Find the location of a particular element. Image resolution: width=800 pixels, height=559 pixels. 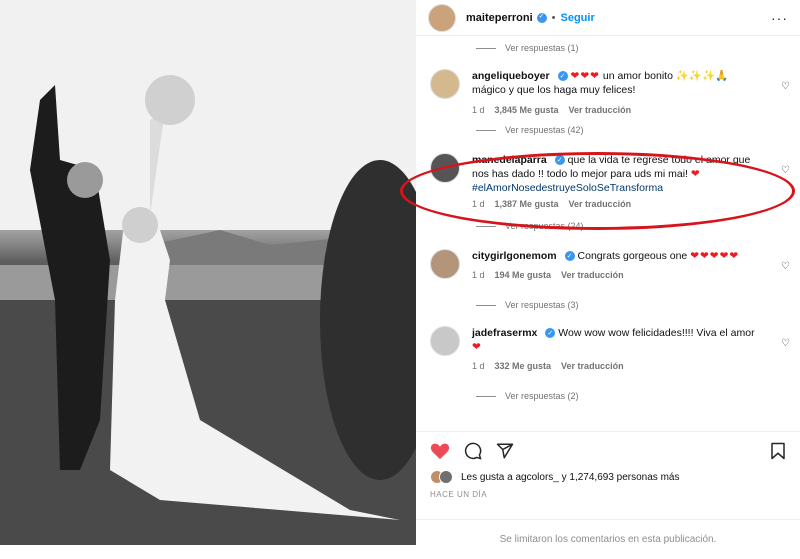

hashtag-link: #elAmorNosedestruyeSoloSeTransforma is located at coordinates (618, 188).